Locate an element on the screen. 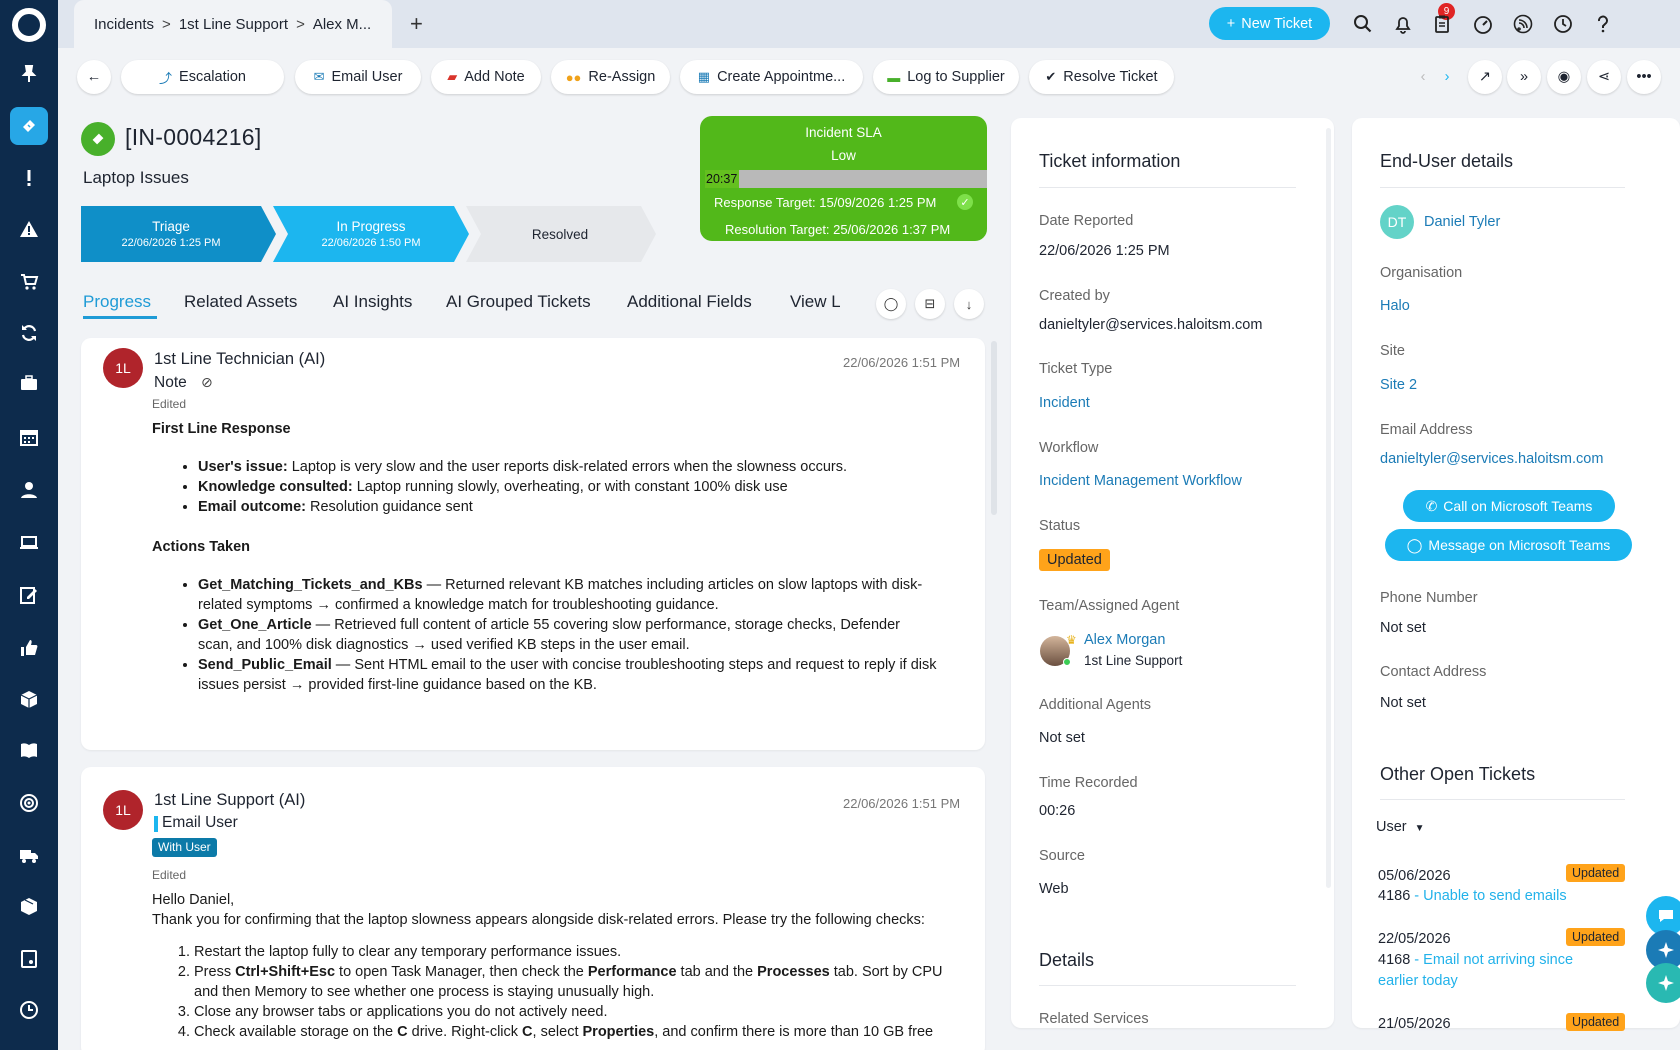 The height and width of the screenshot is (1050, 1680). new-ticket-button: + New Ticket is located at coordinates (1269, 23).